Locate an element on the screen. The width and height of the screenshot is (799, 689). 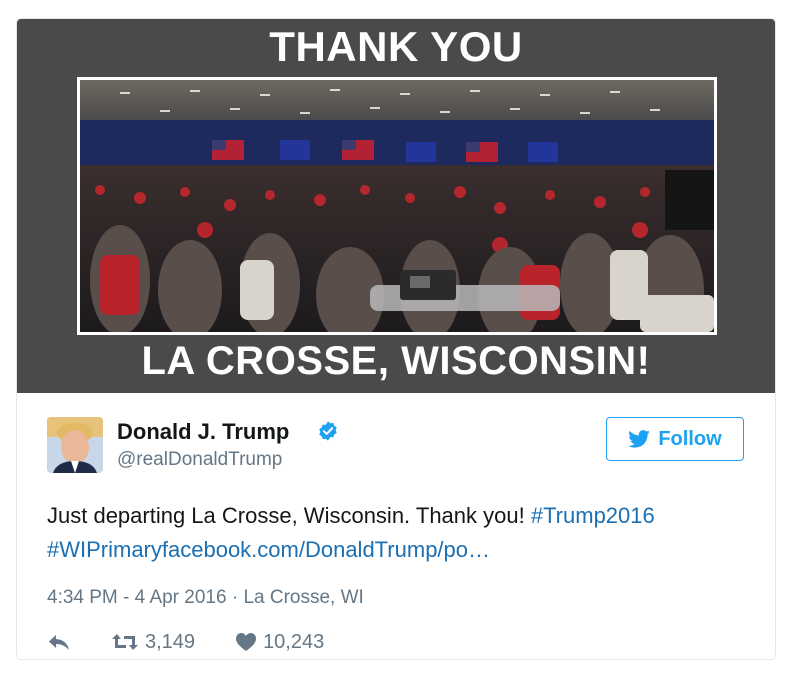
follow-button: Follow is located at coordinates (675, 439).